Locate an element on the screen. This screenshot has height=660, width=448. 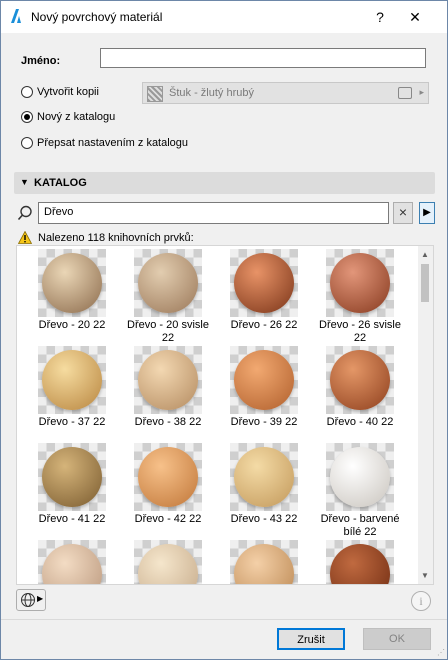
catalog-item-label: Dřevo - 41 22 is located at coordinates (72, 519).